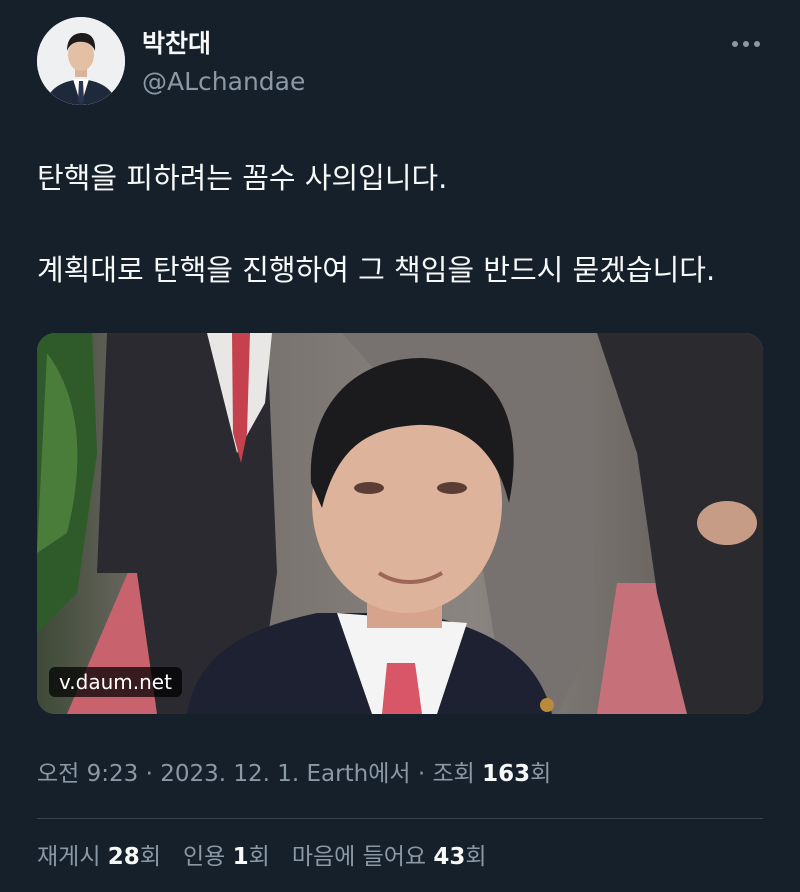 The image size is (800, 892). I want to click on more-horizontal-icon, so click(746, 44).